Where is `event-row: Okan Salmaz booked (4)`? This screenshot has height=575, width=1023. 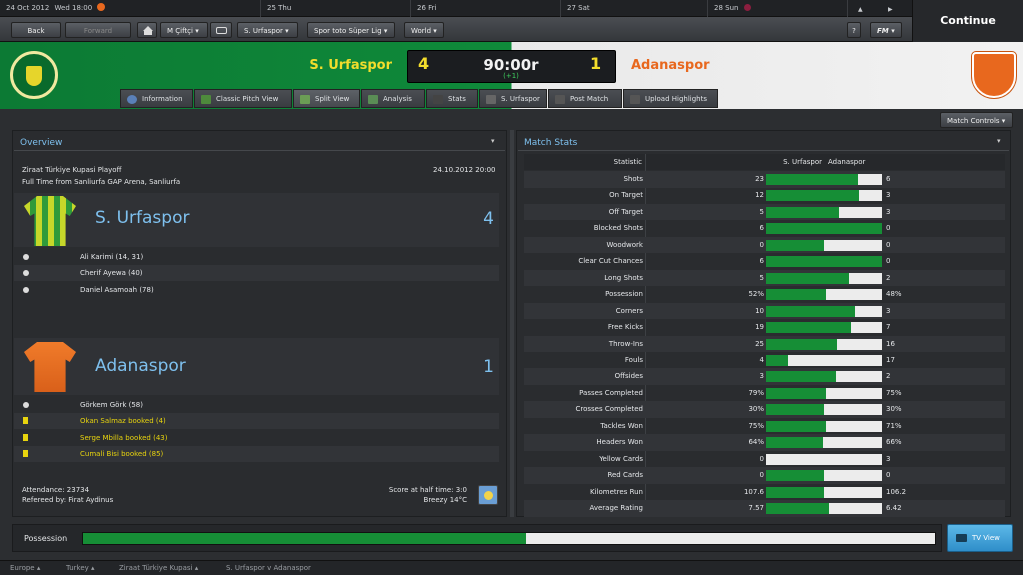 event-row: Okan Salmaz booked (4) is located at coordinates (256, 421).